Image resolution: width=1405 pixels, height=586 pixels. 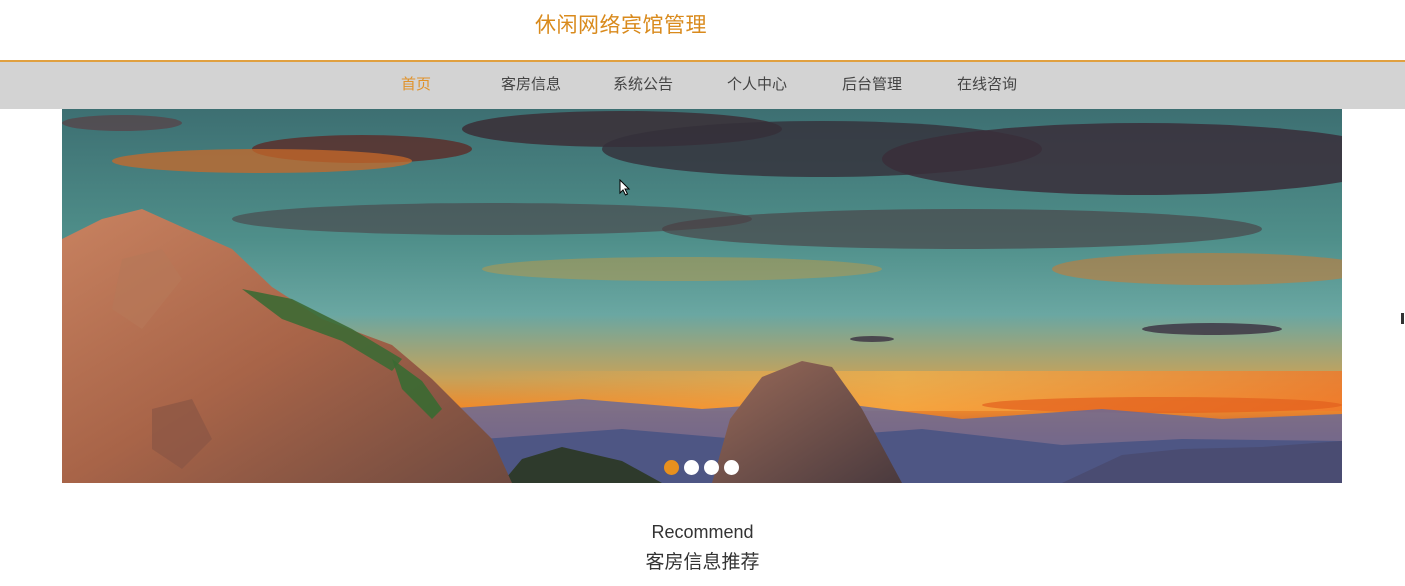 I want to click on nav-item-announcements: 系统公告, so click(x=643, y=85).